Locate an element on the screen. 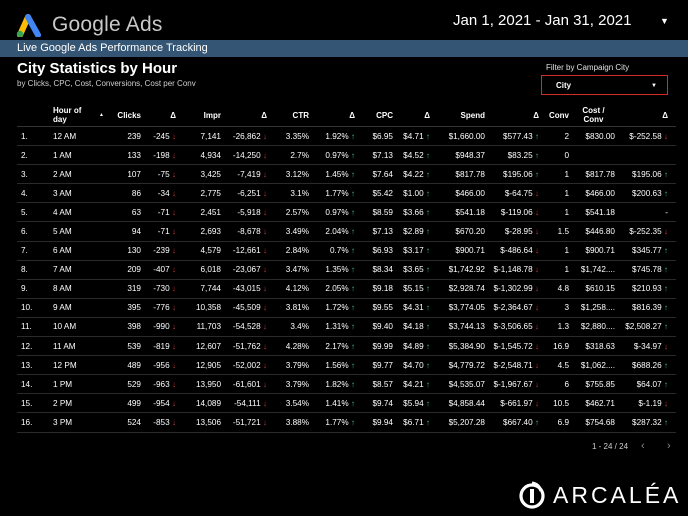 Image resolution: width=688 pixels, height=516 pixels. table-cell-clicks: 86 is located at coordinates (136, 193).